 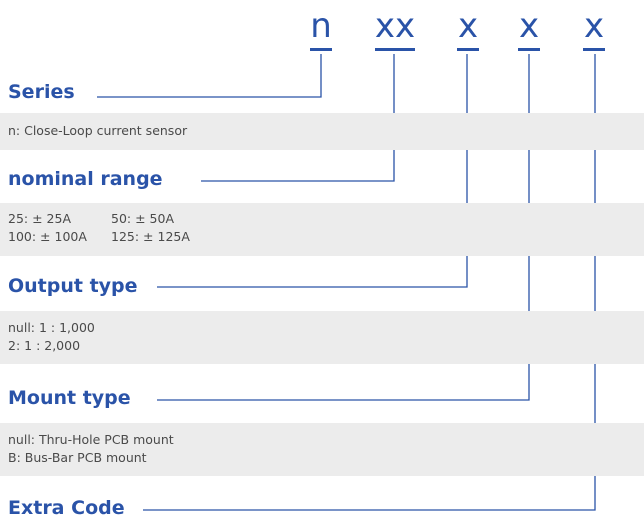 What do you see at coordinates (322, 337) in the screenshot?
I see `band-output-type: null: 1 : 1,000 2: 1 : 2,000` at bounding box center [322, 337].